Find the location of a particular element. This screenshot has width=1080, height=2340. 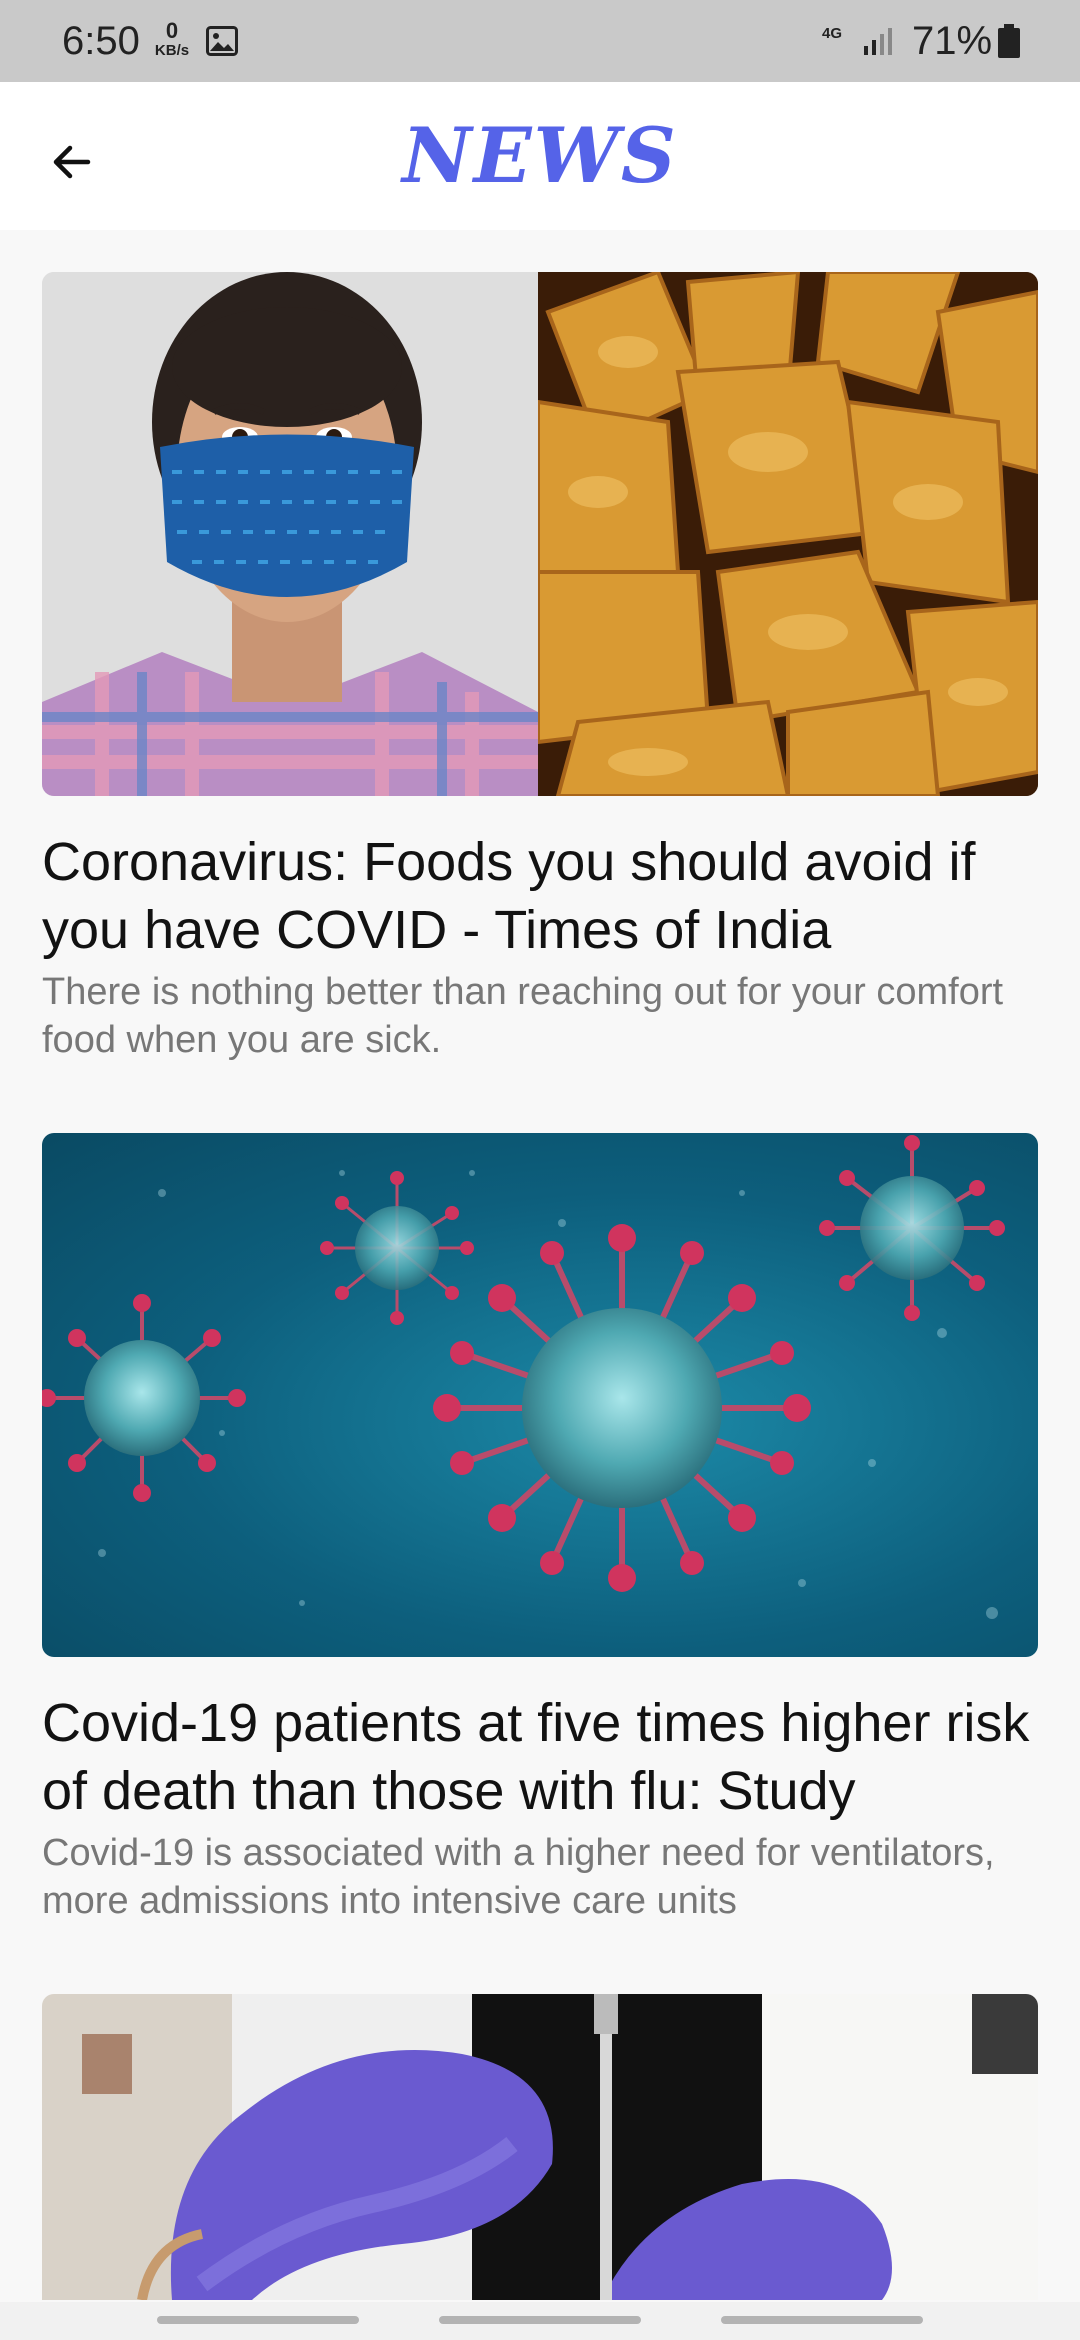

masked-person-photo is located at coordinates (290, 534).